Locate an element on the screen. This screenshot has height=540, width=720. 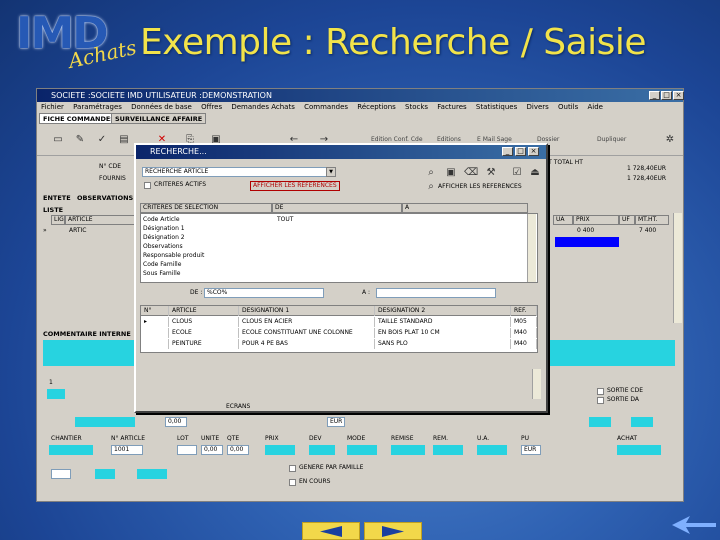
minimize-button: _ is located at coordinates (654, 95).